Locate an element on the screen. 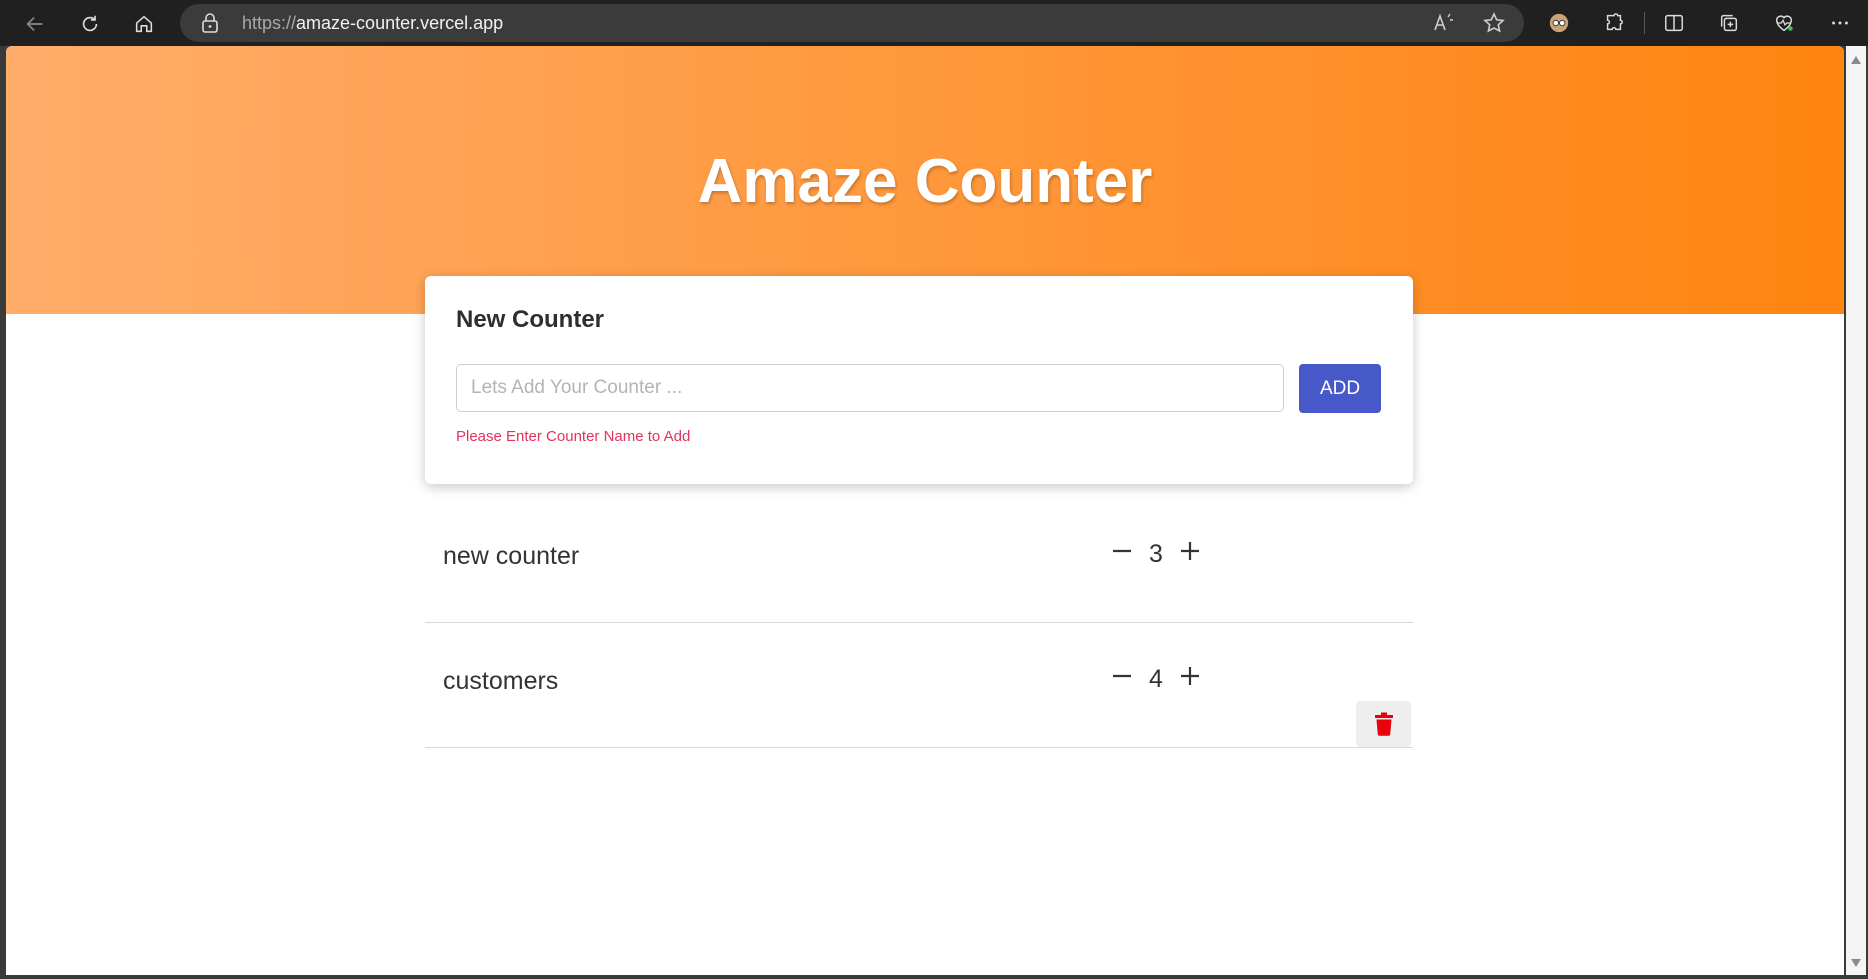 The image size is (1868, 979). scroll-up-arrow is located at coordinates (1856, 60).